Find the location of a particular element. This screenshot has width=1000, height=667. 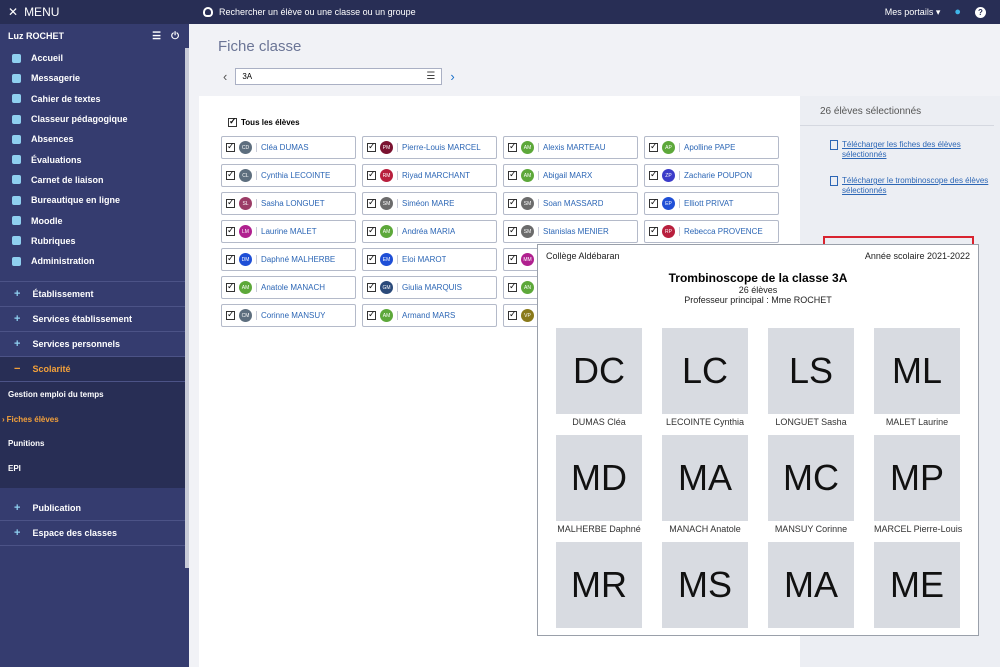

student-name-link: Siméon MARE is located at coordinates (425, 203).